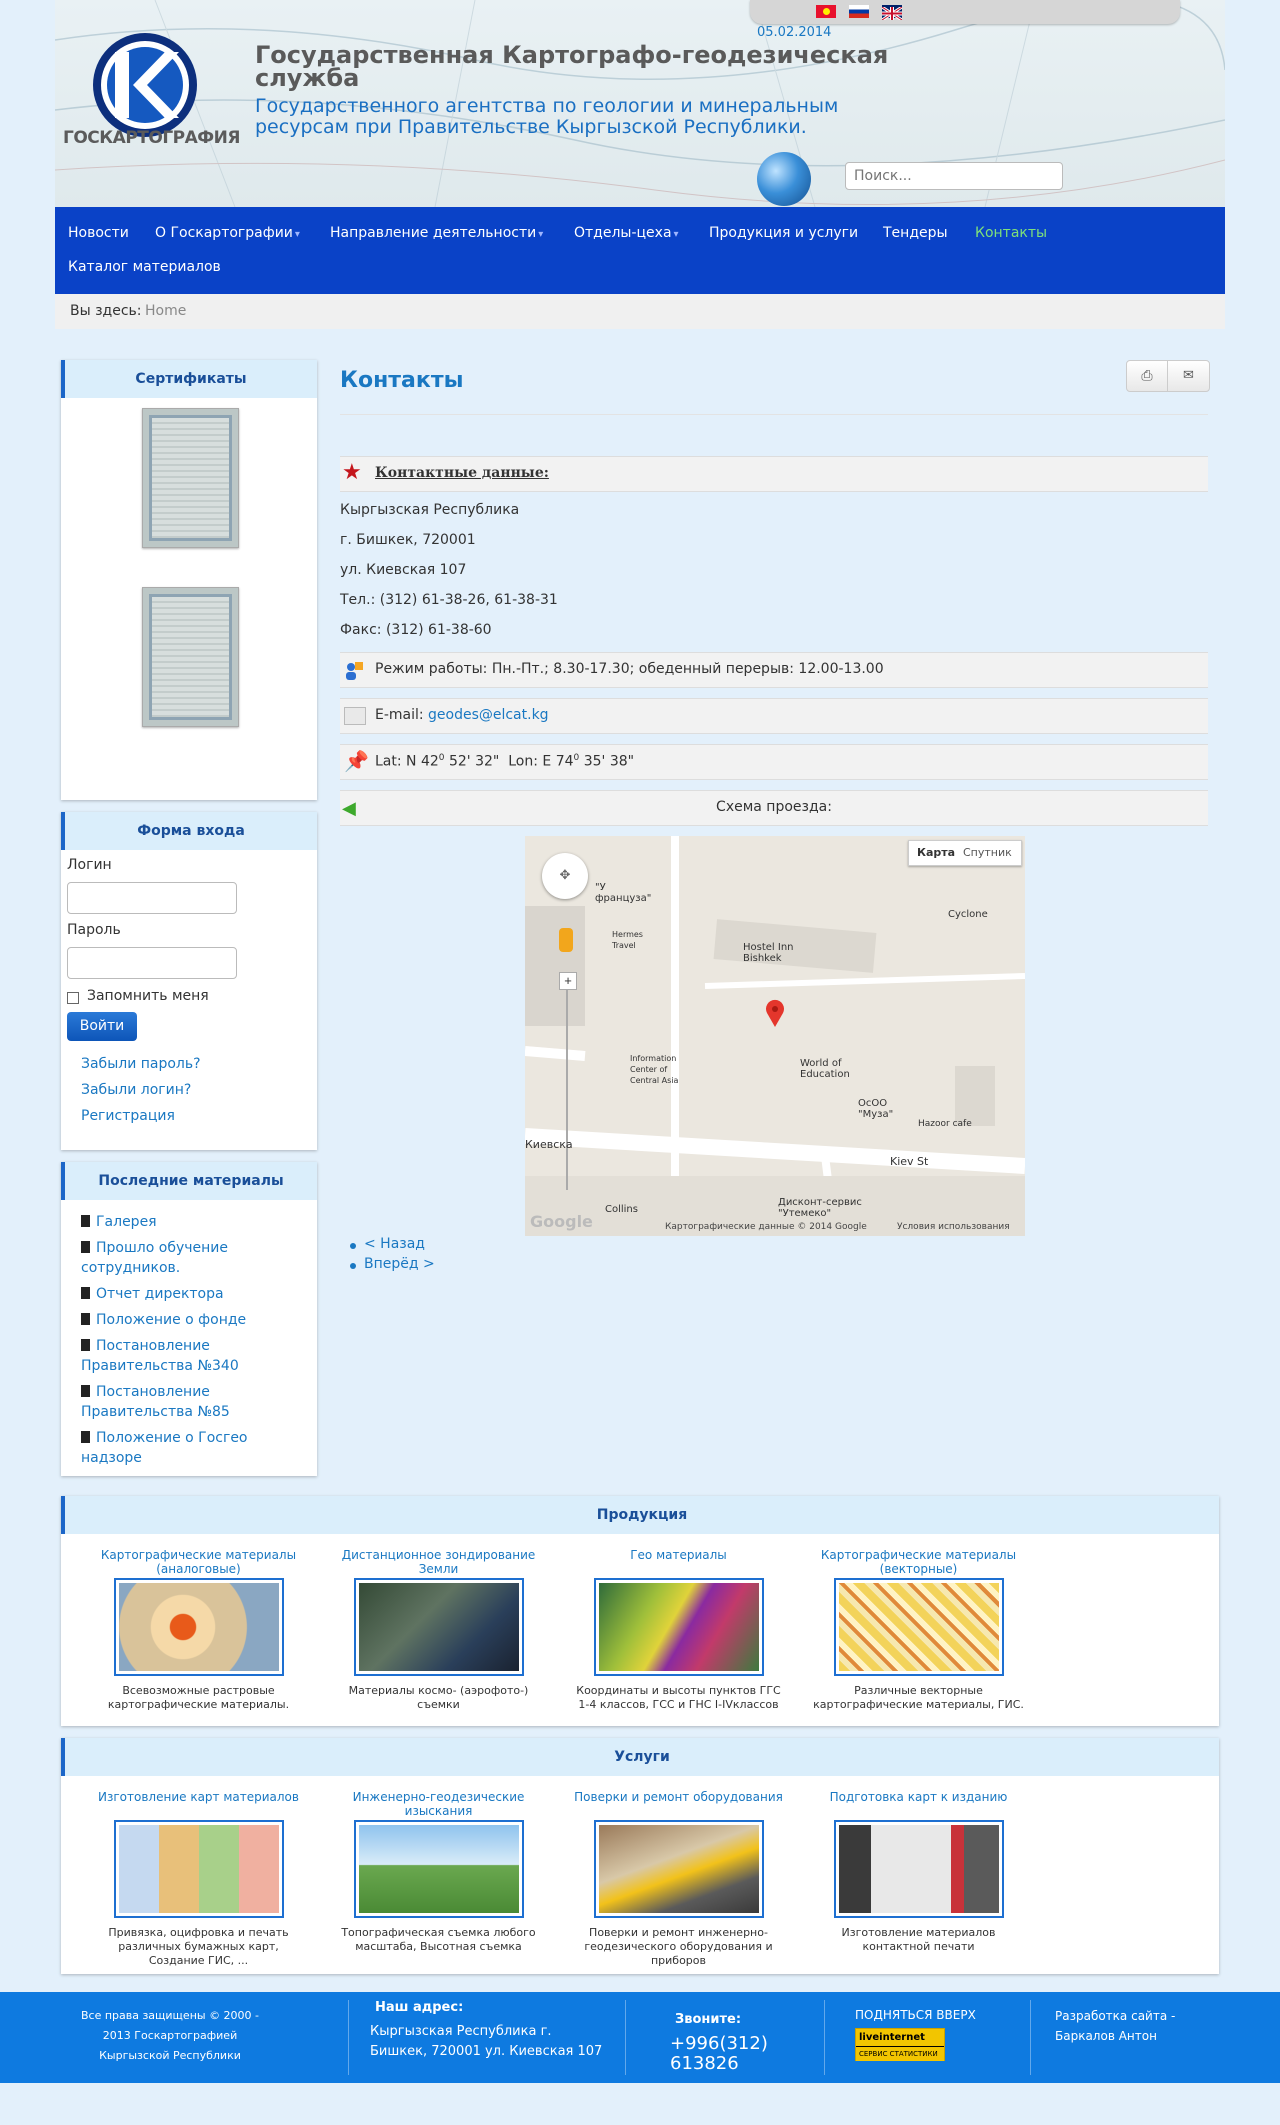 Image resolution: width=1280 pixels, height=2125 pixels. What do you see at coordinates (152, 963) in the screenshot?
I see `password-input` at bounding box center [152, 963].